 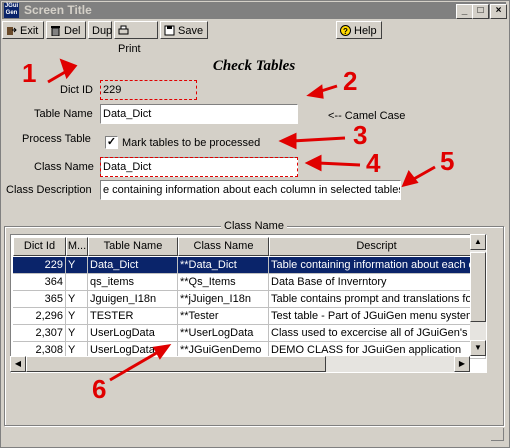 What do you see at coordinates (29, 73) in the screenshot?
I see `annotation-number-1: 1` at bounding box center [29, 73].